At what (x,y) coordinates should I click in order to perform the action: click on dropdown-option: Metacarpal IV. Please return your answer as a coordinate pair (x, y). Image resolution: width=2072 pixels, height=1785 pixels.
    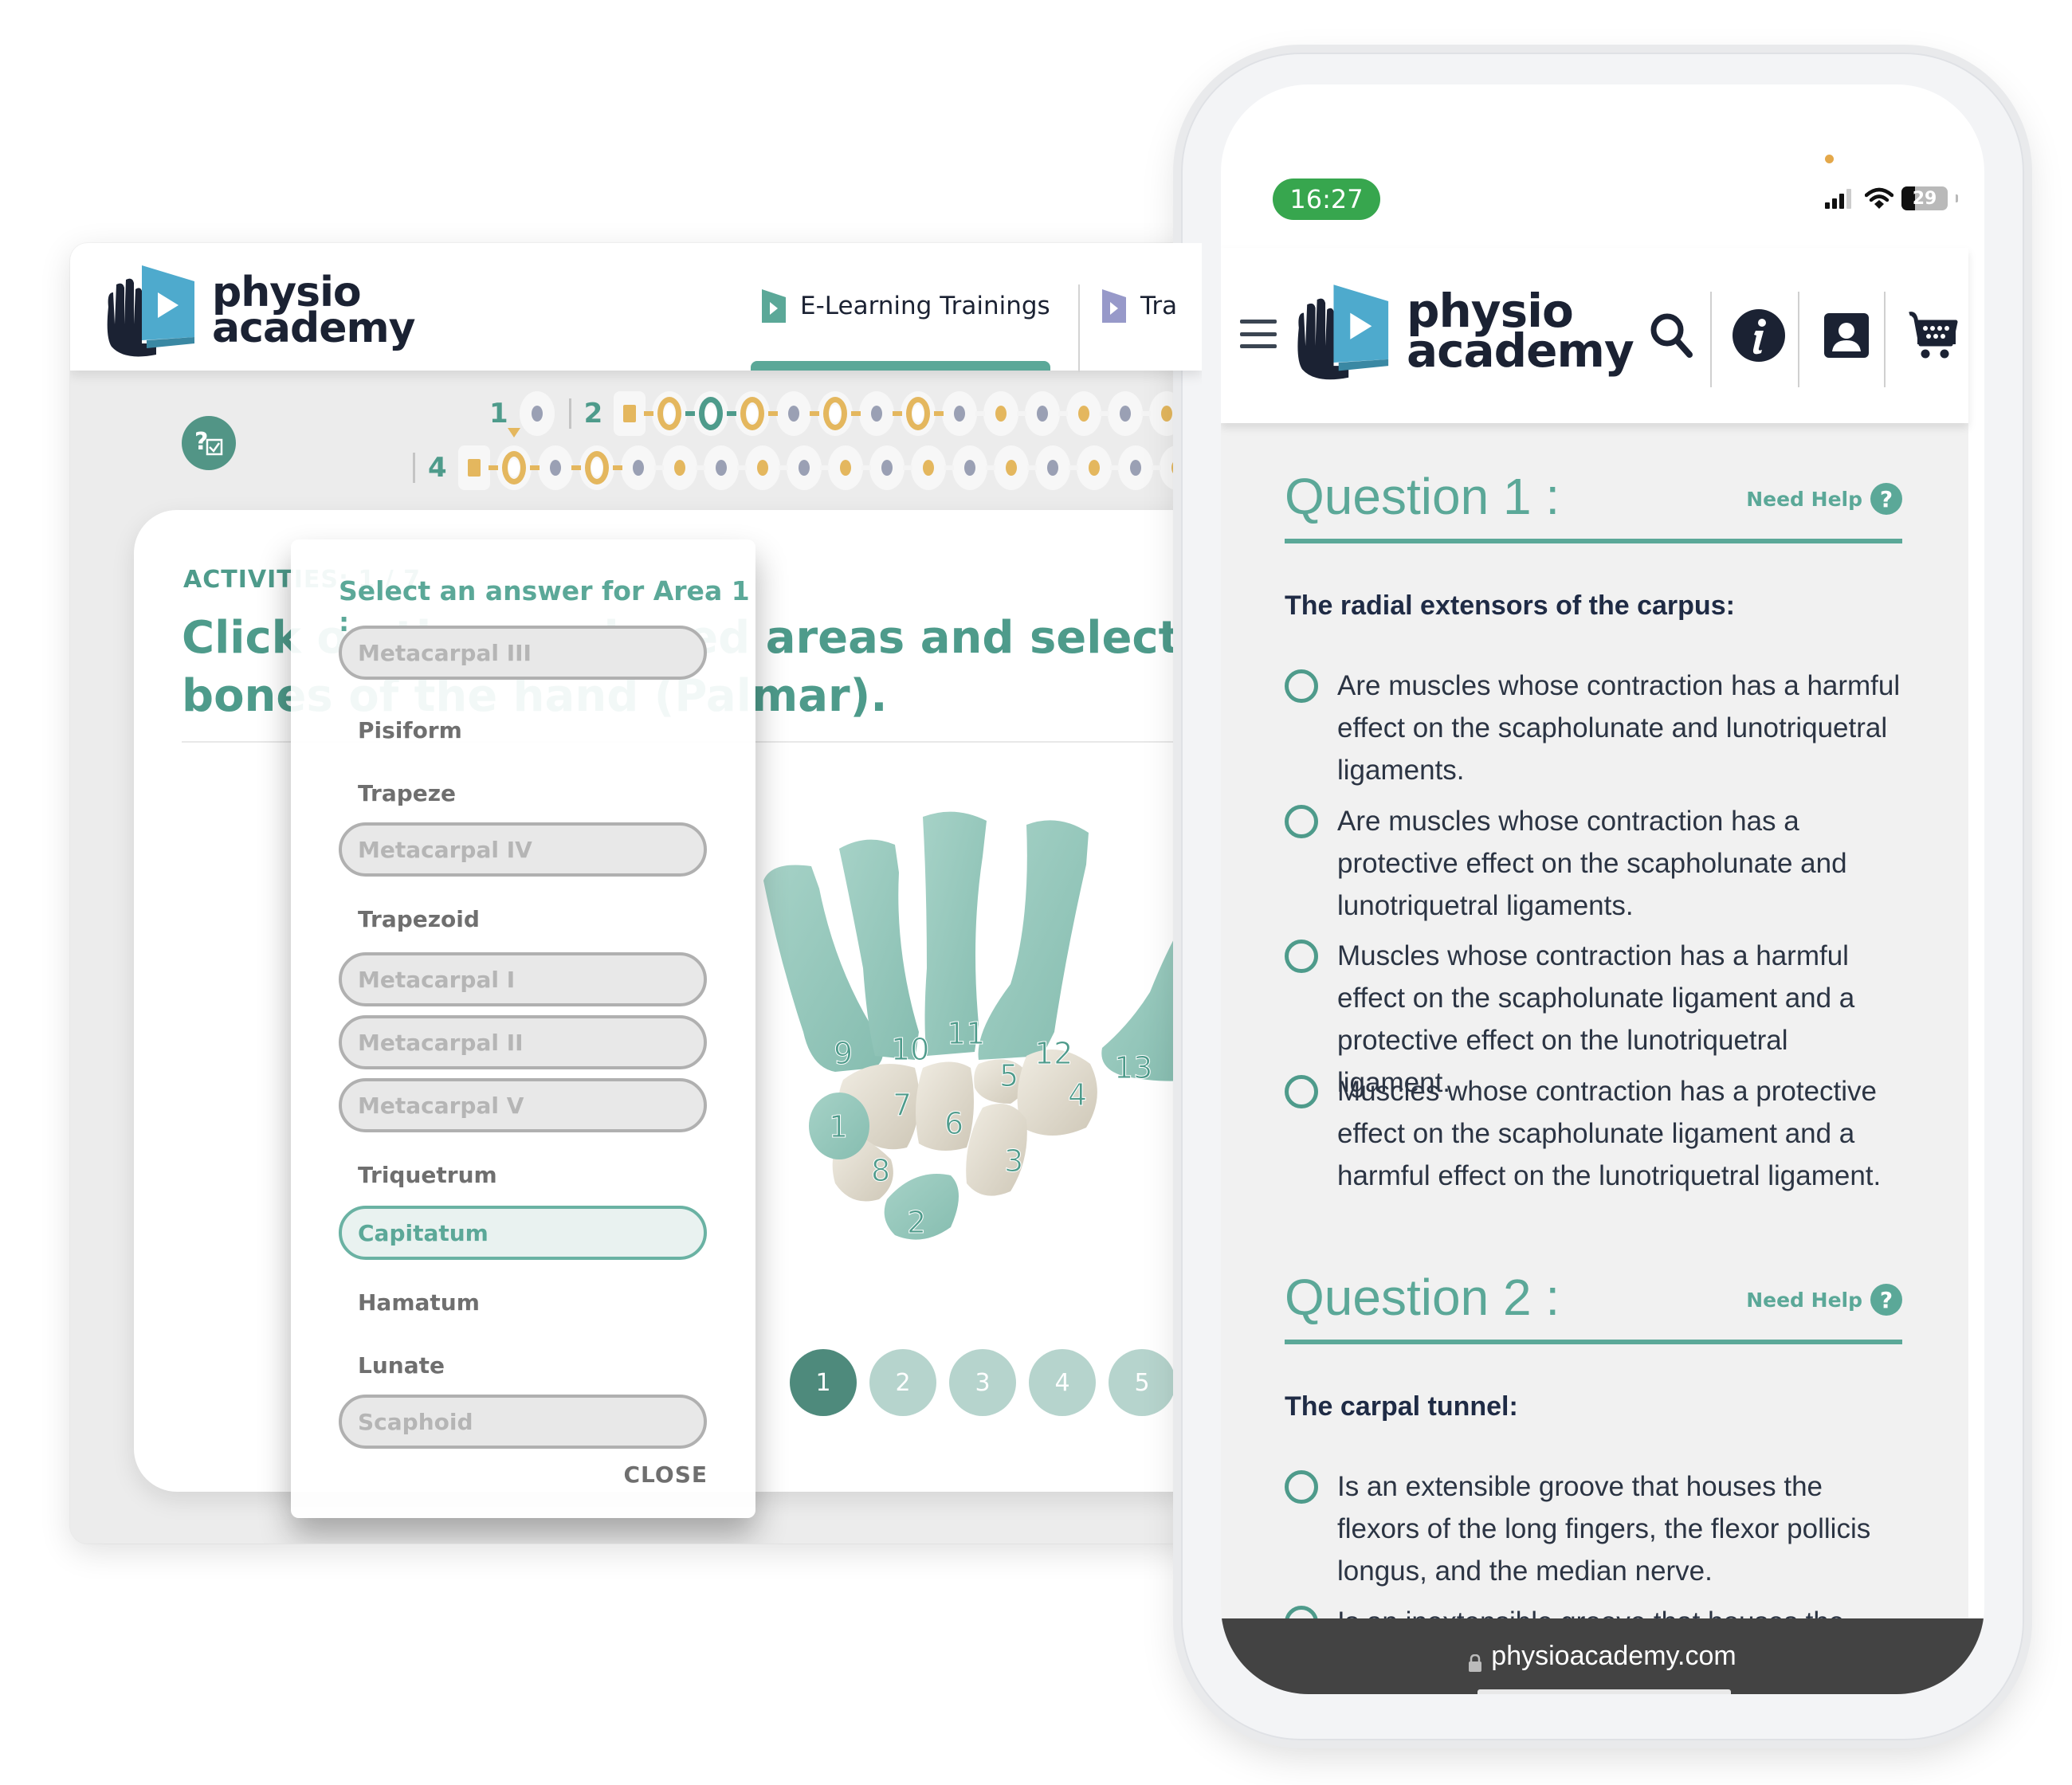
    Looking at the image, I should click on (523, 849).